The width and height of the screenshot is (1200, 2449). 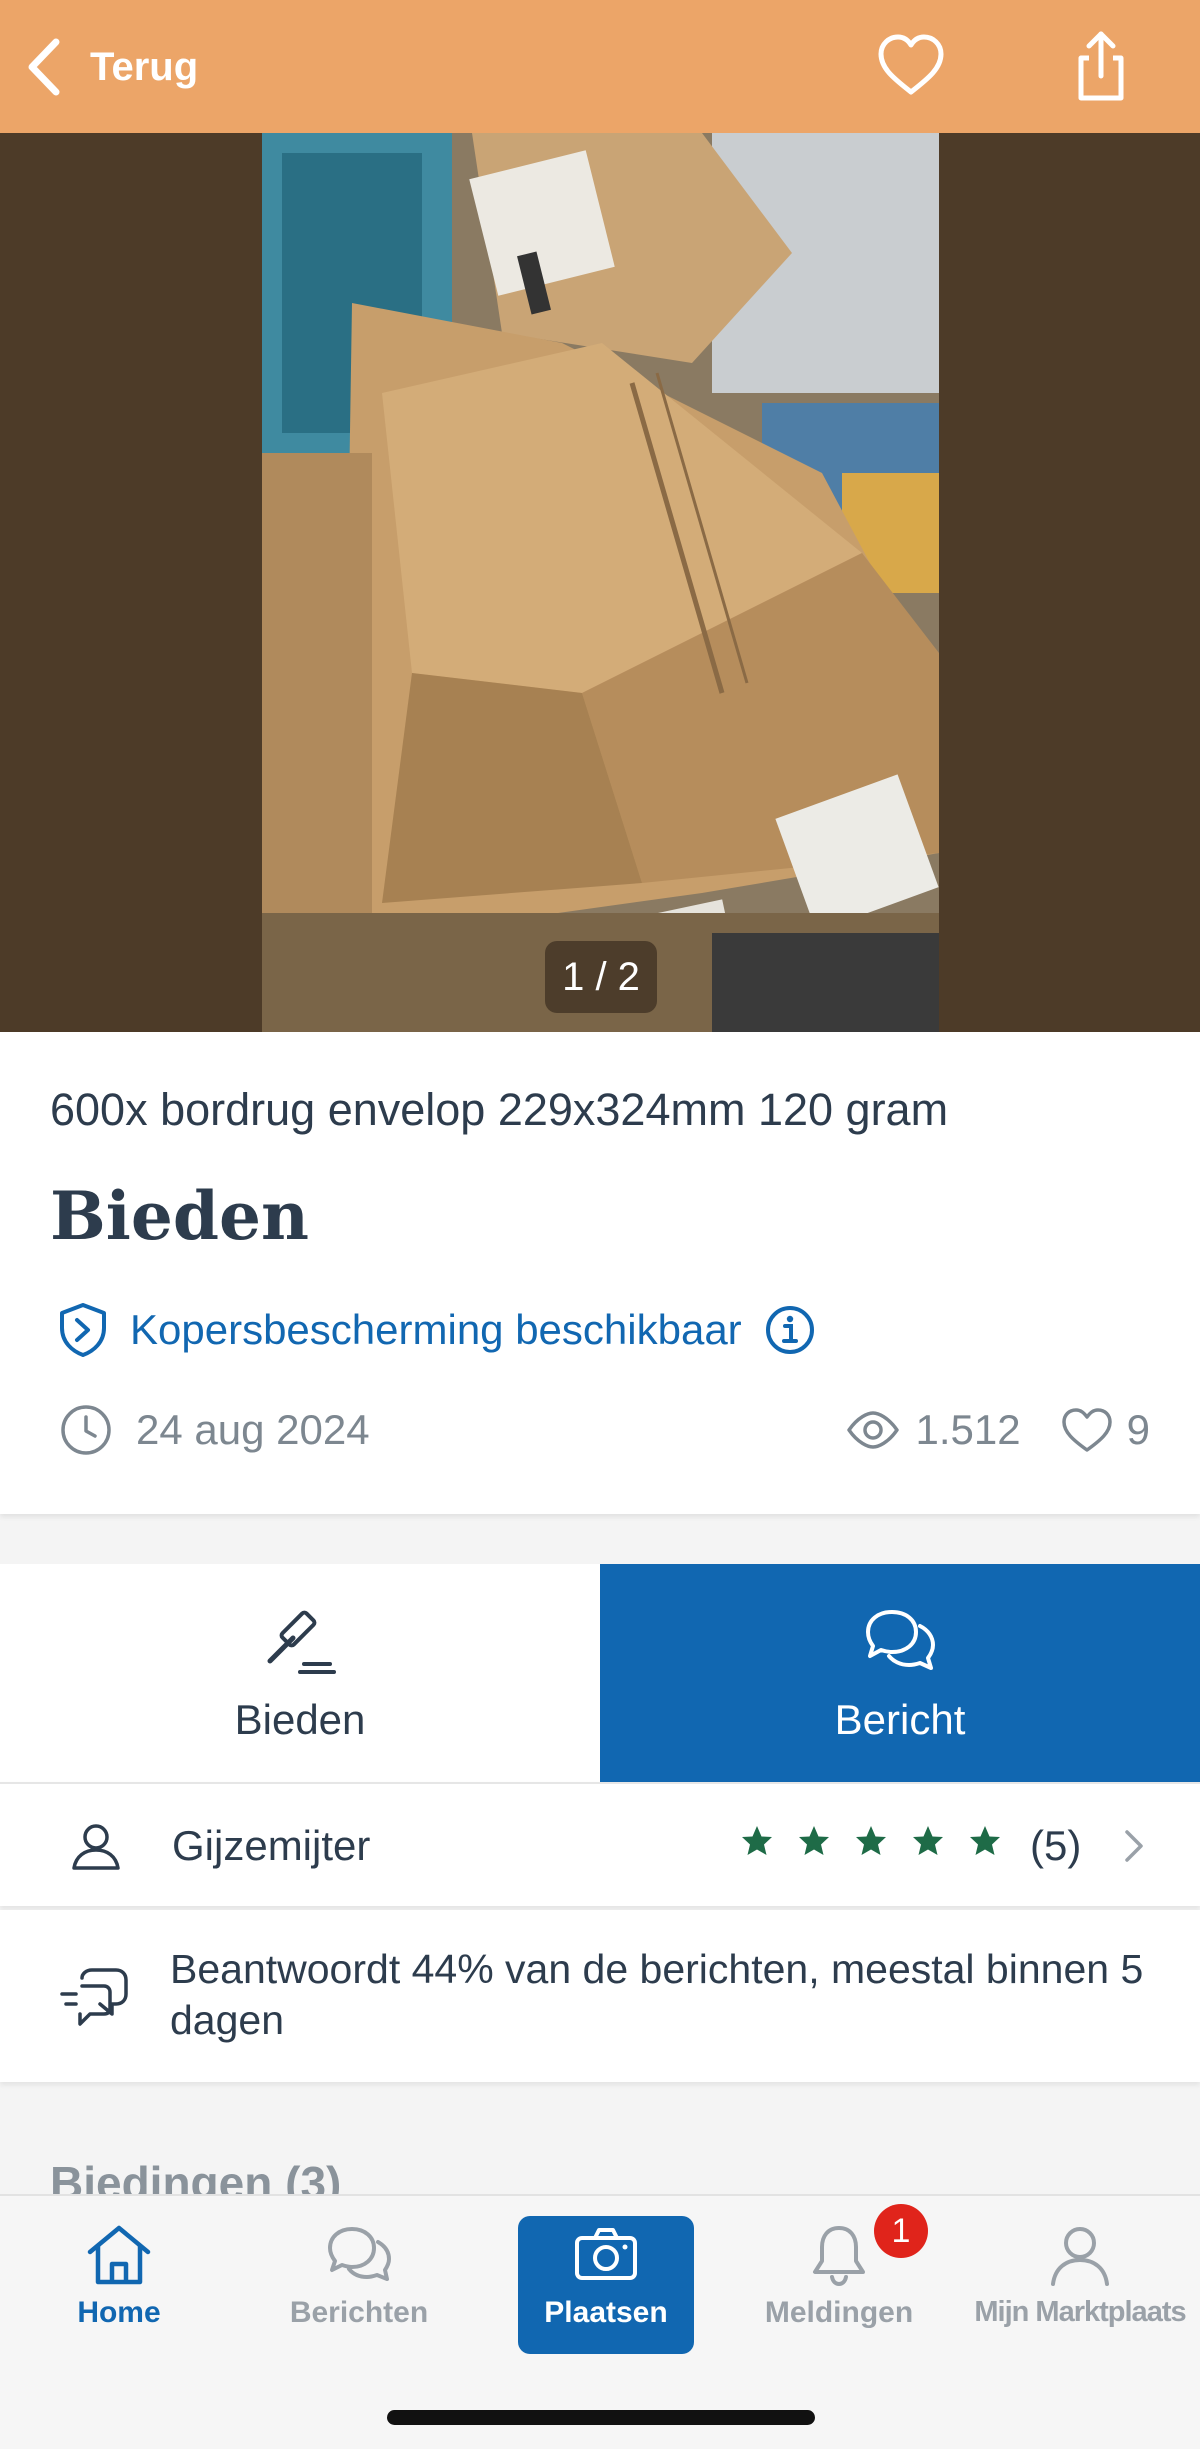 What do you see at coordinates (119, 2255) in the screenshot?
I see `home-icon` at bounding box center [119, 2255].